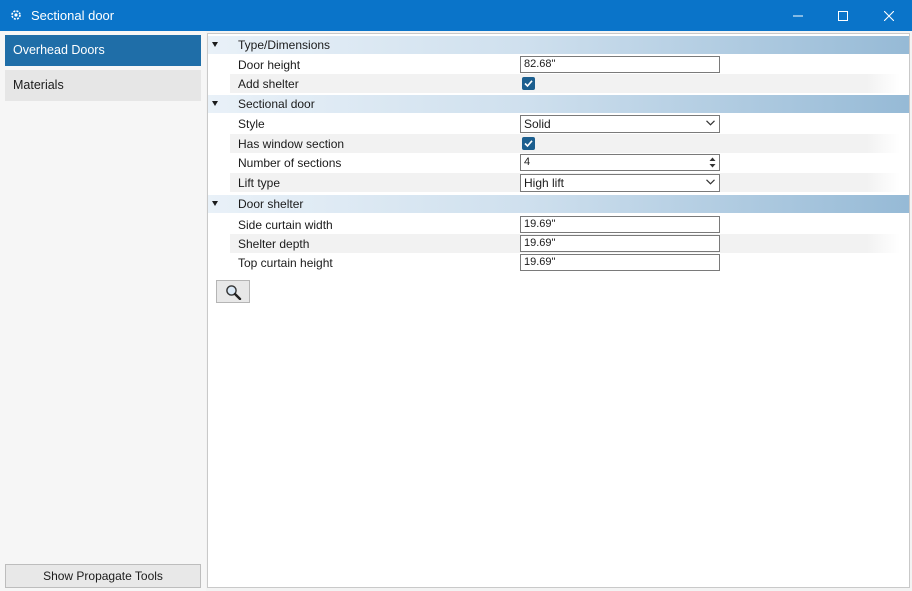 Image resolution: width=912 pixels, height=591 pixels. What do you see at coordinates (620, 162) in the screenshot?
I see `number-of-sections-stepper: 4` at bounding box center [620, 162].